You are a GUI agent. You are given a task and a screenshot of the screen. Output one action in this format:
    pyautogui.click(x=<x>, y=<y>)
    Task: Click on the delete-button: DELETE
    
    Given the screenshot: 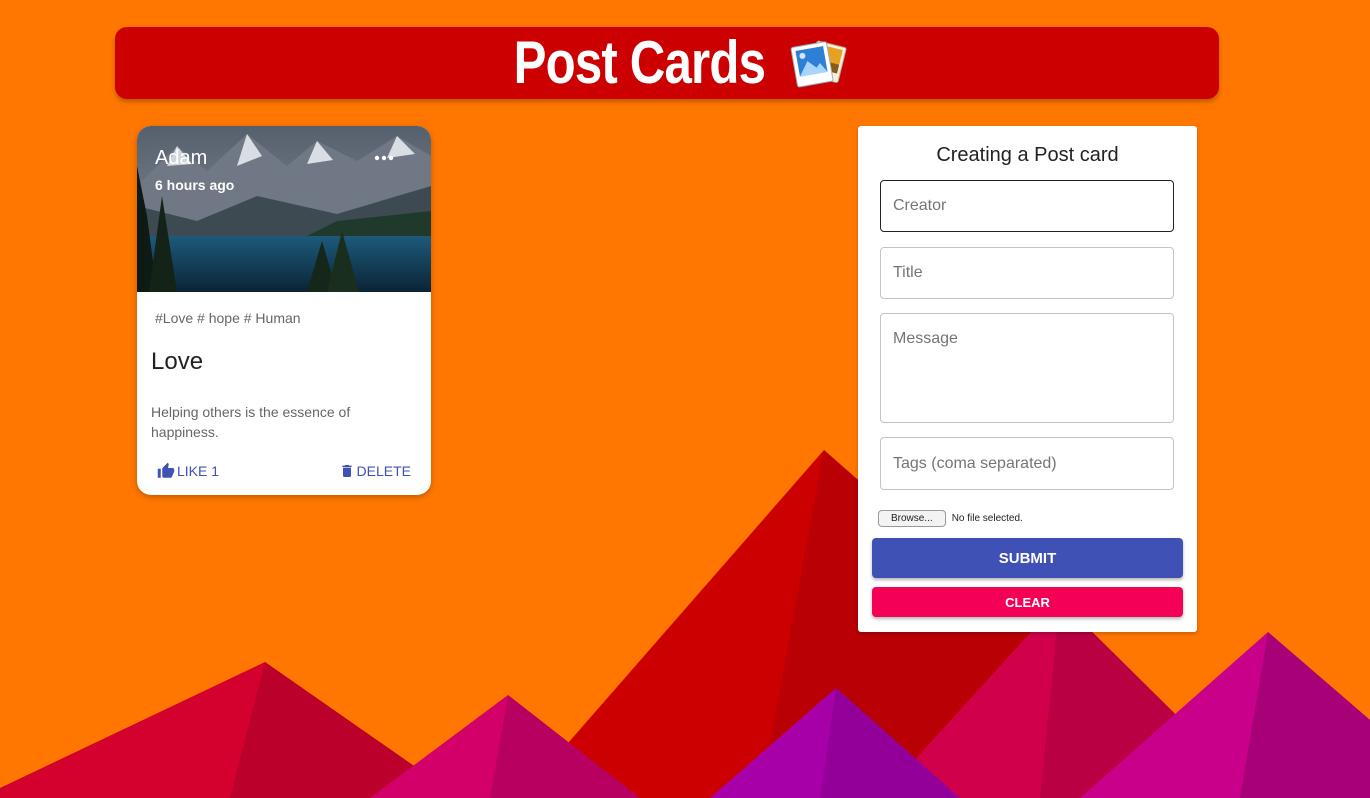 What is the action you would take?
    pyautogui.click(x=375, y=471)
    